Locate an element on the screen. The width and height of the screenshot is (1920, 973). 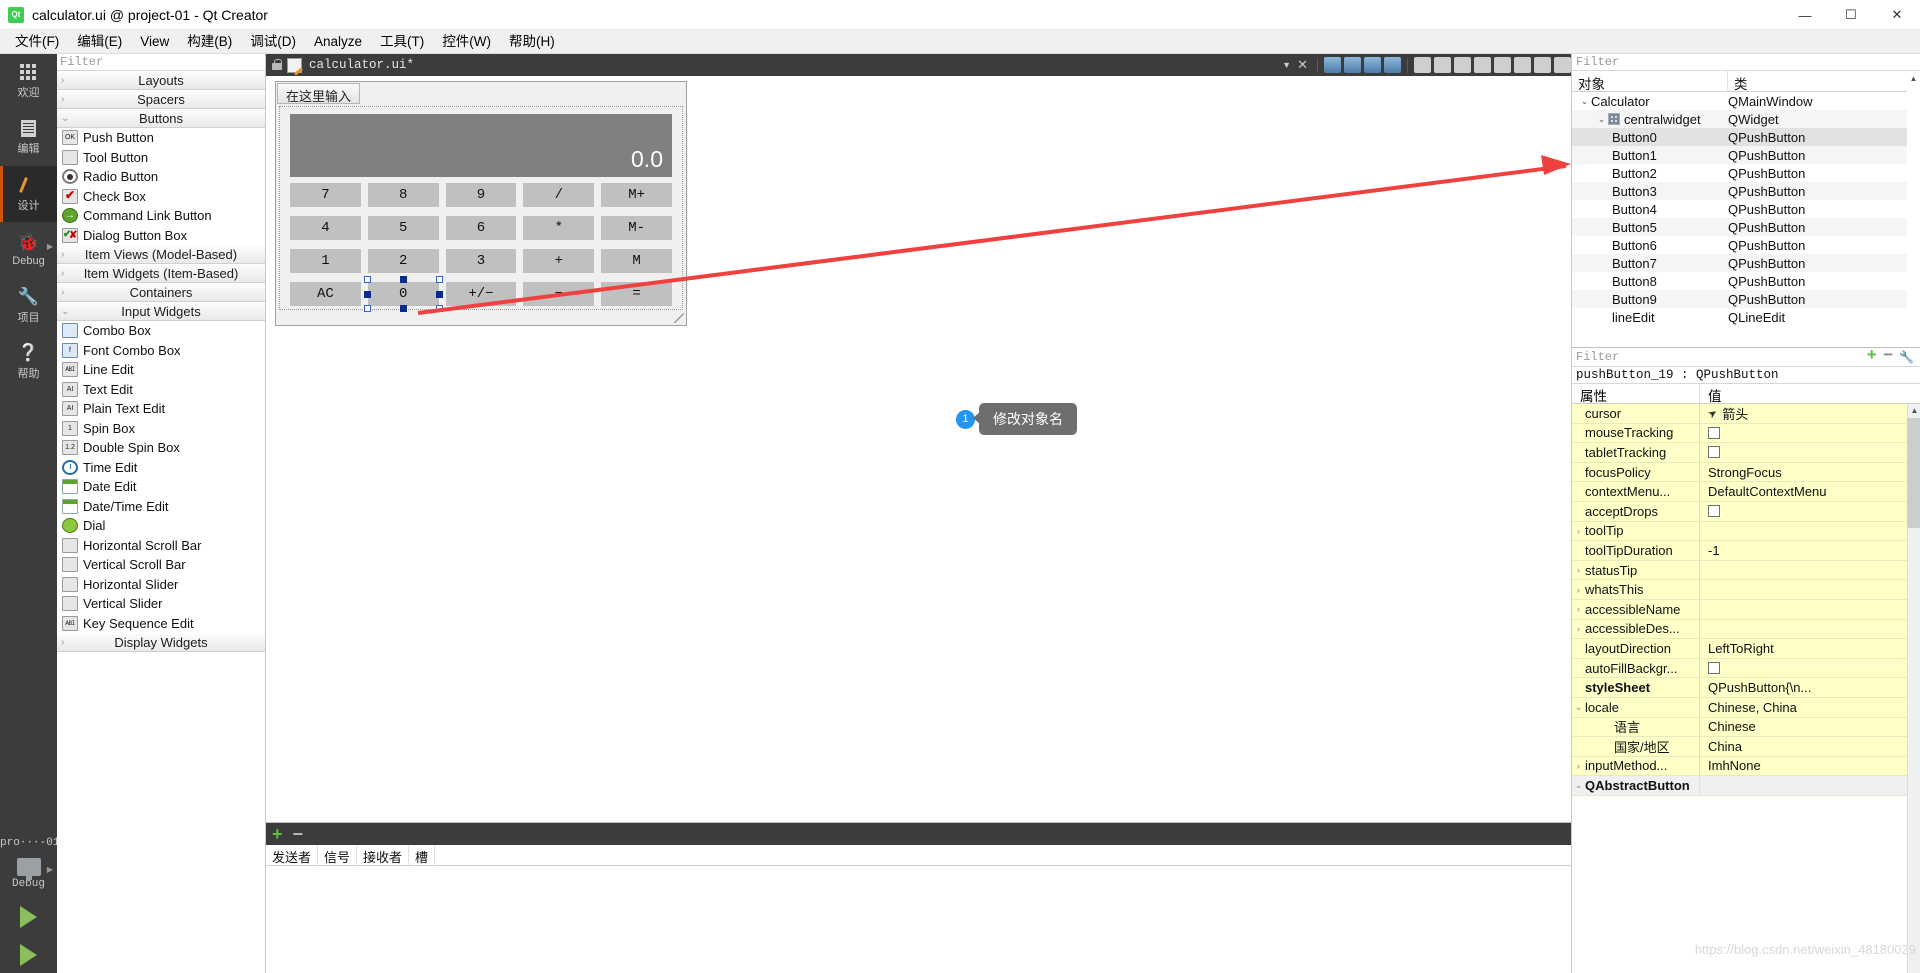
close-icon: ✕ is located at coordinates (1302, 65).